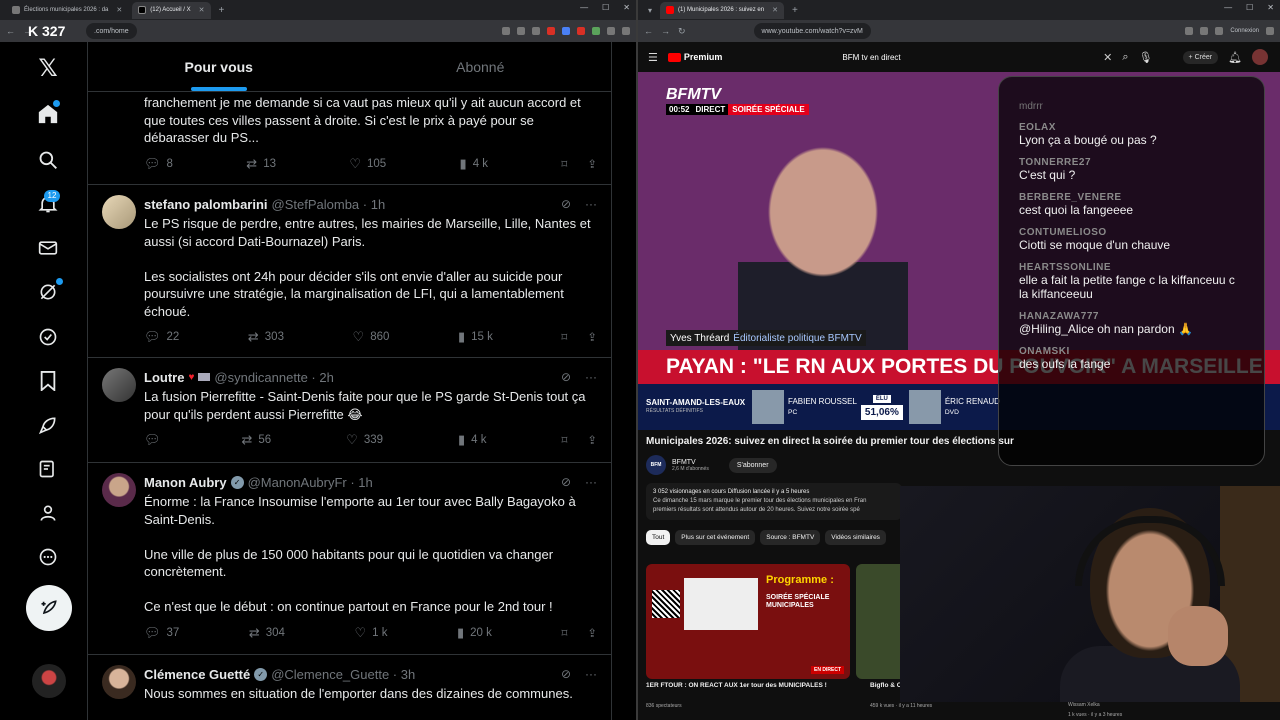  Describe the element at coordinates (367, 164) in the screenshot. I see `like-button: ♡ 105` at that location.